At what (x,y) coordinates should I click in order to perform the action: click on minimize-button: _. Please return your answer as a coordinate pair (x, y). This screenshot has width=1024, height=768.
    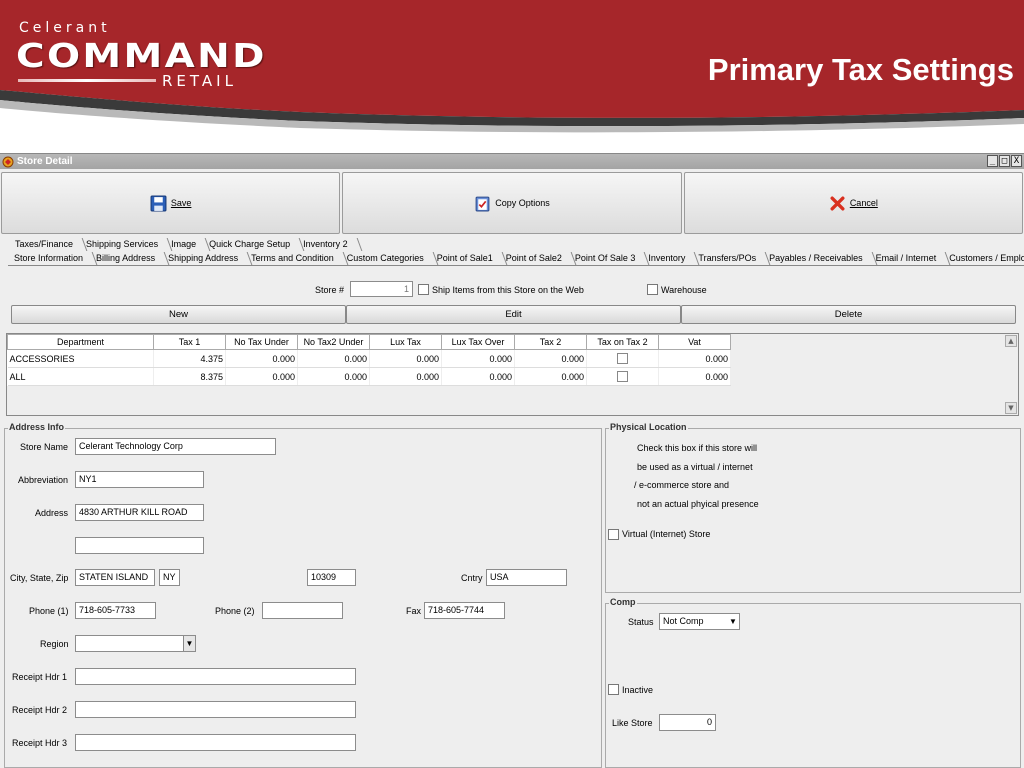
    Looking at the image, I should click on (992, 161).